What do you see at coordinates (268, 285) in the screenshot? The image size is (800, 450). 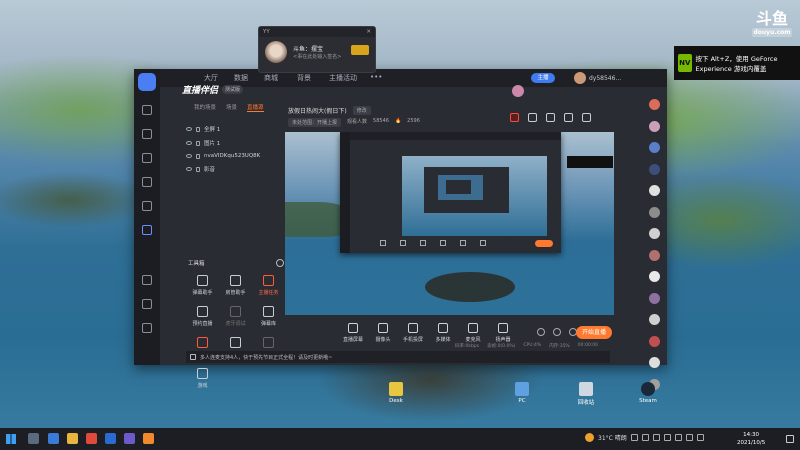 I see `tool-item: 主播任务` at bounding box center [268, 285].